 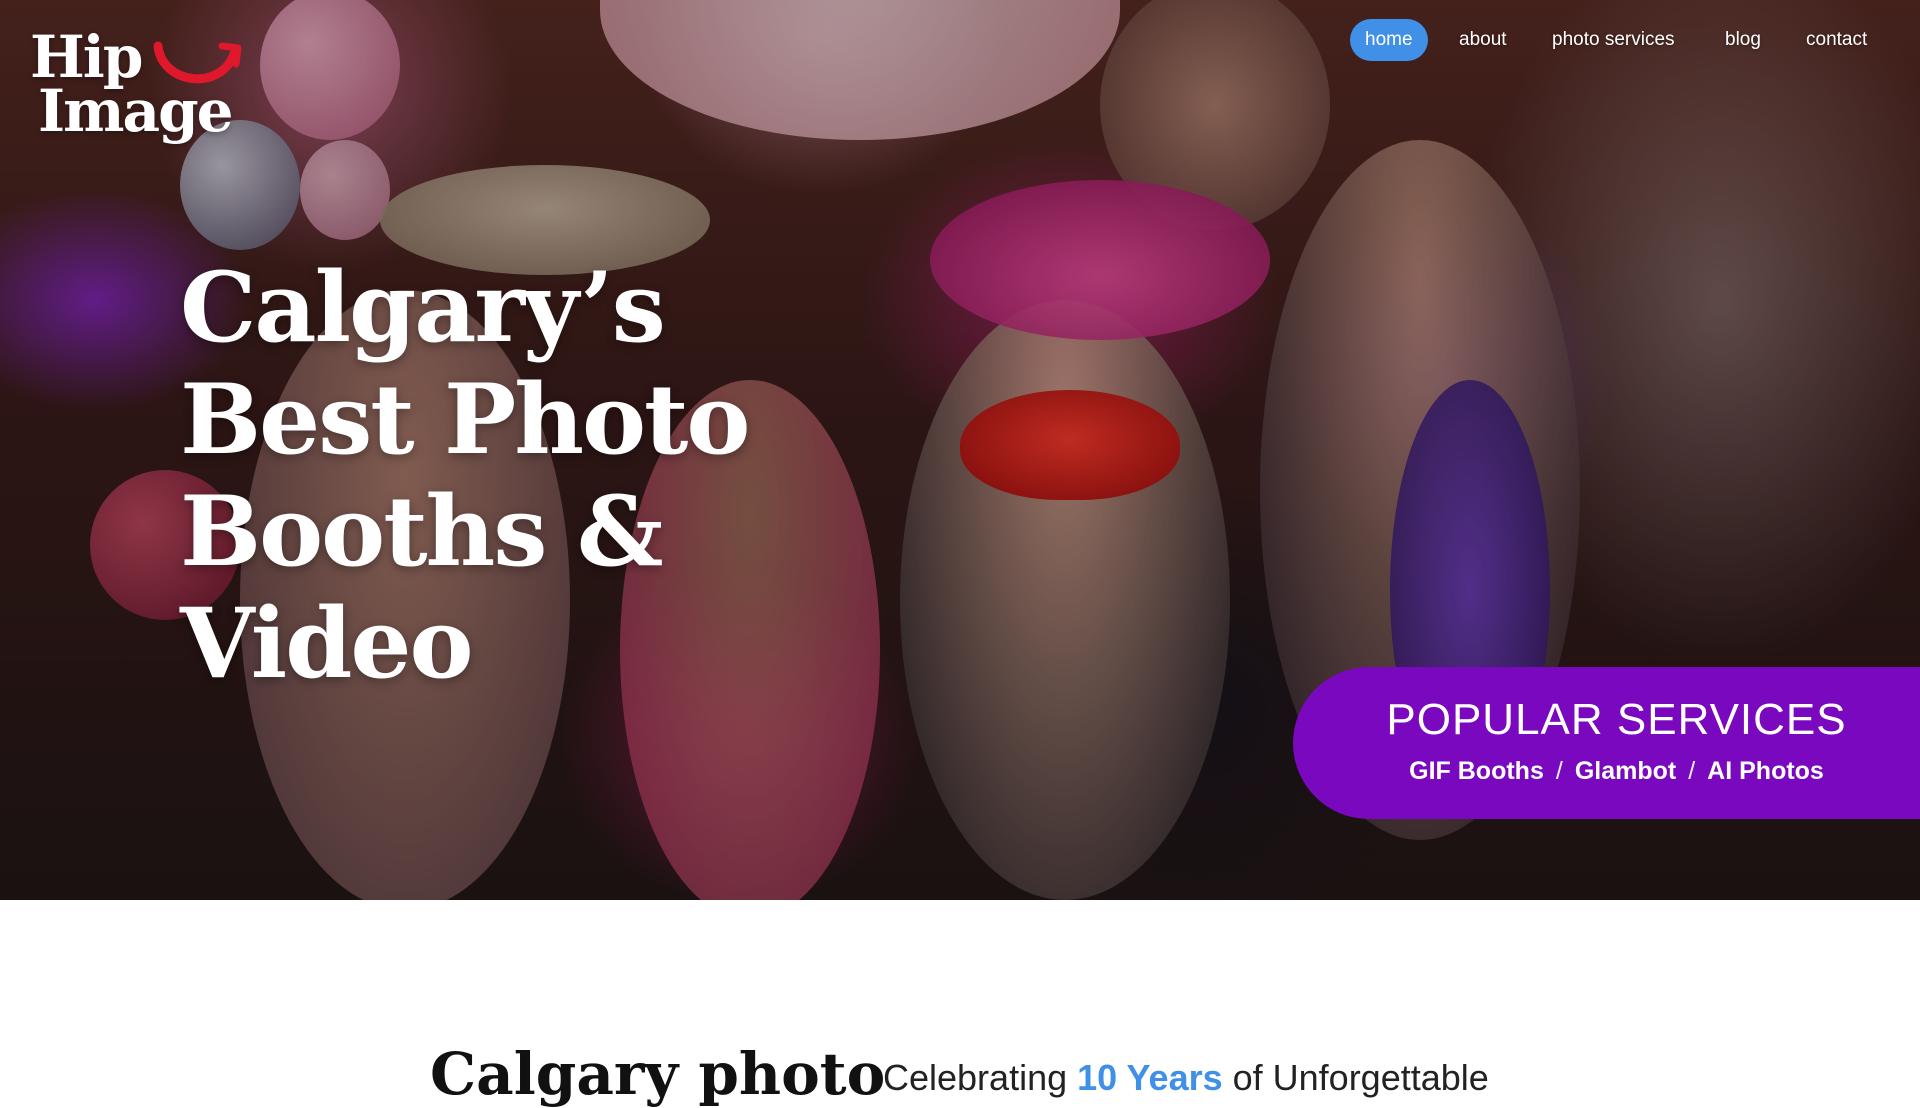 What do you see at coordinates (1743, 40) in the screenshot?
I see `nav-item-blog: blog` at bounding box center [1743, 40].